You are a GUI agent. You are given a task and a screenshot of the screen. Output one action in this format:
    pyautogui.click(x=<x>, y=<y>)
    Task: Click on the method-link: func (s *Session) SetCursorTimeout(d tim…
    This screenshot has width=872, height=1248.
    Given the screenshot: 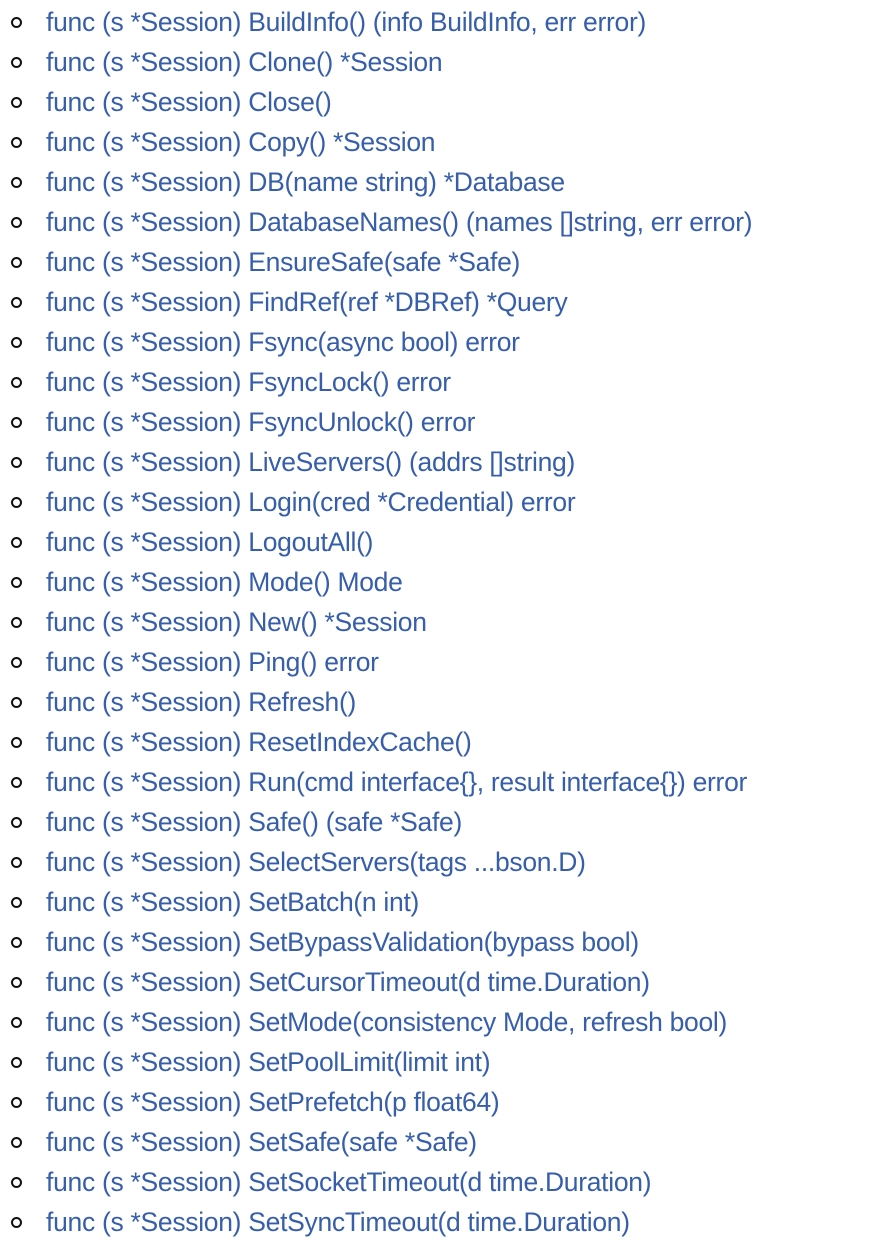 What is the action you would take?
    pyautogui.click(x=348, y=982)
    